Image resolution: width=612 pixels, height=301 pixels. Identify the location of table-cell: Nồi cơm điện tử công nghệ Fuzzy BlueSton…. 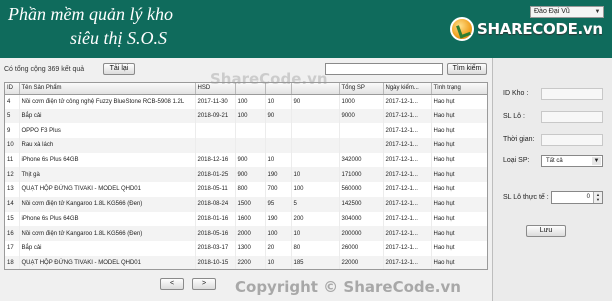
(107, 101).